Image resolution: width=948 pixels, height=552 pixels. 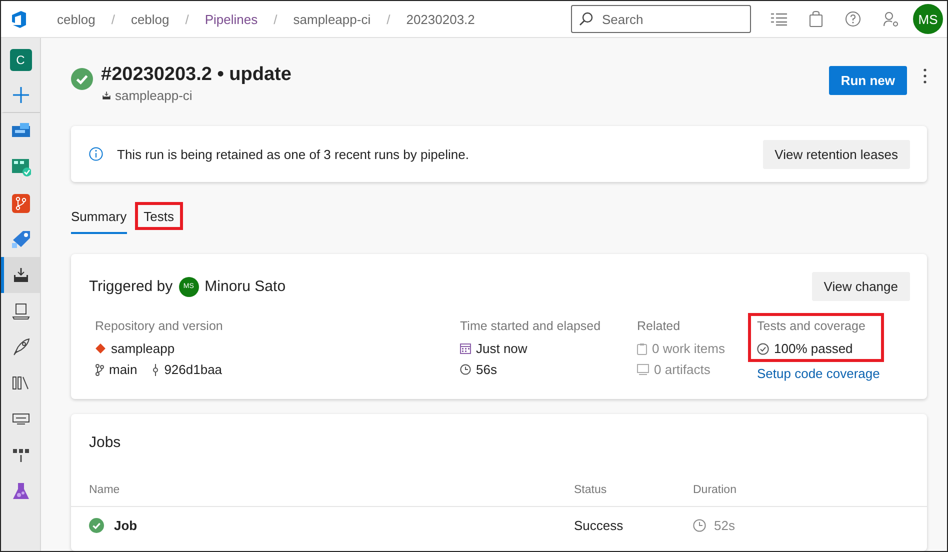 I want to click on run-title: #20230203.2 • update, so click(x=196, y=75).